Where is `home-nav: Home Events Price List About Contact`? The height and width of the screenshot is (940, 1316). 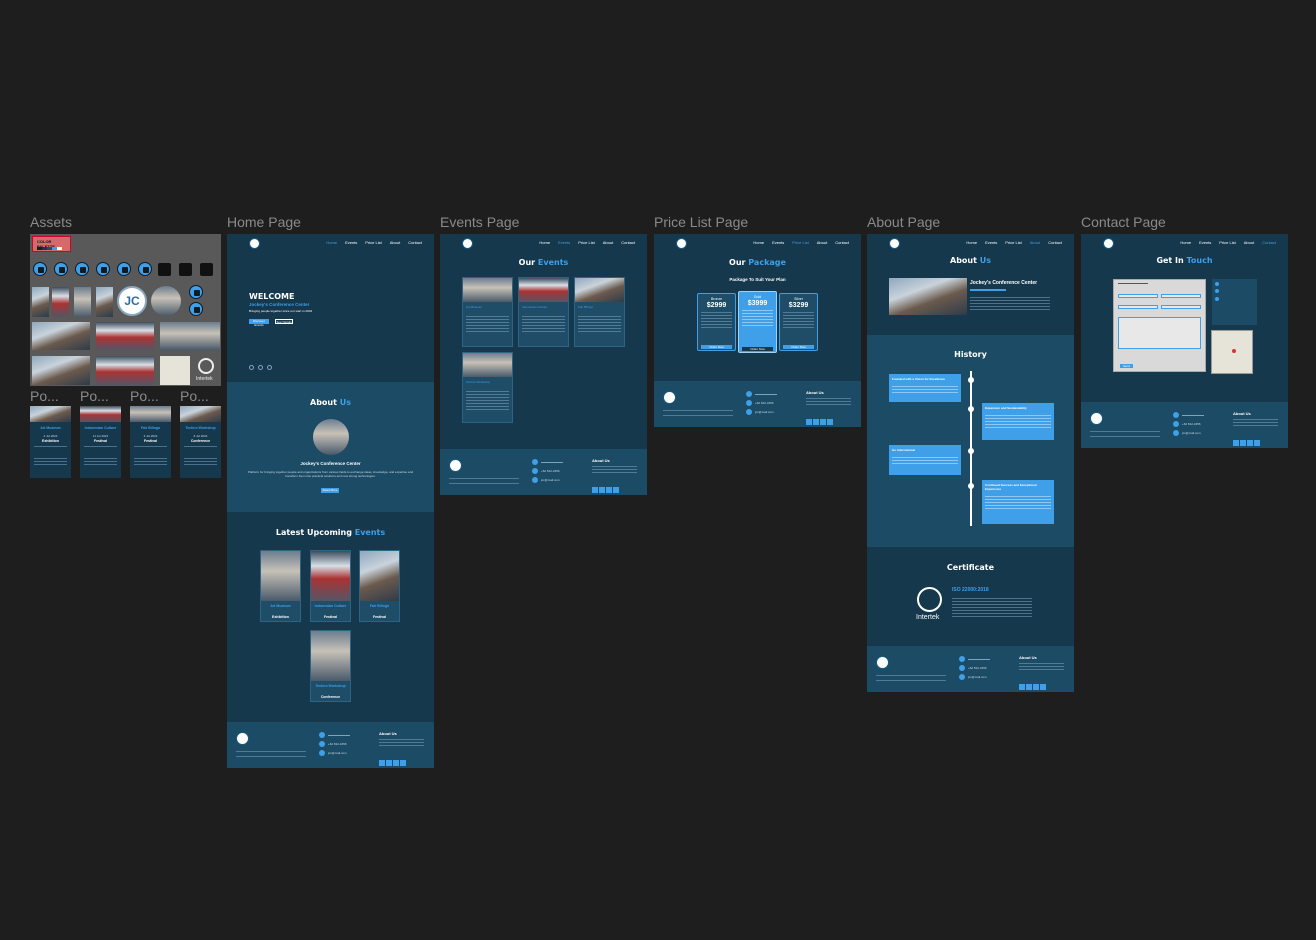 home-nav: Home Events Price List About Contact is located at coordinates (330, 242).